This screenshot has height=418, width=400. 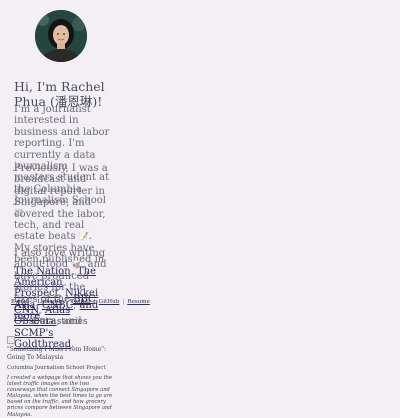 I want to click on twitter-link: Twitter, so click(x=80, y=302).